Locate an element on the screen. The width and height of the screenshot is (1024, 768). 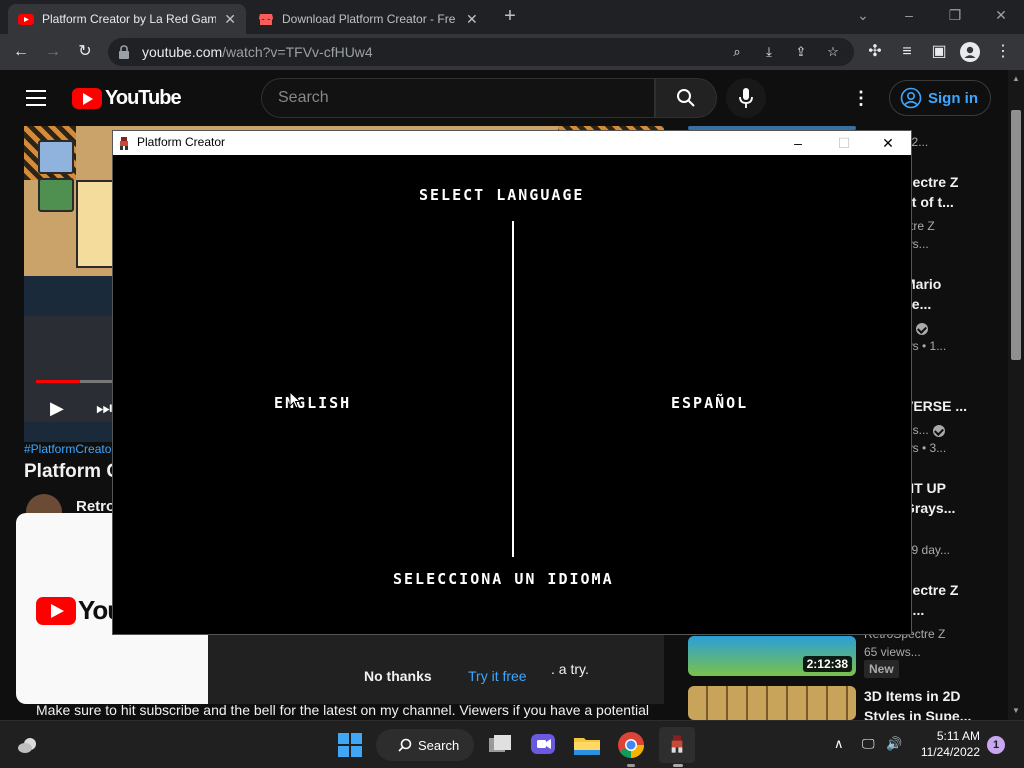
app-window-title: Platform Creator is located at coordinates (181, 142).